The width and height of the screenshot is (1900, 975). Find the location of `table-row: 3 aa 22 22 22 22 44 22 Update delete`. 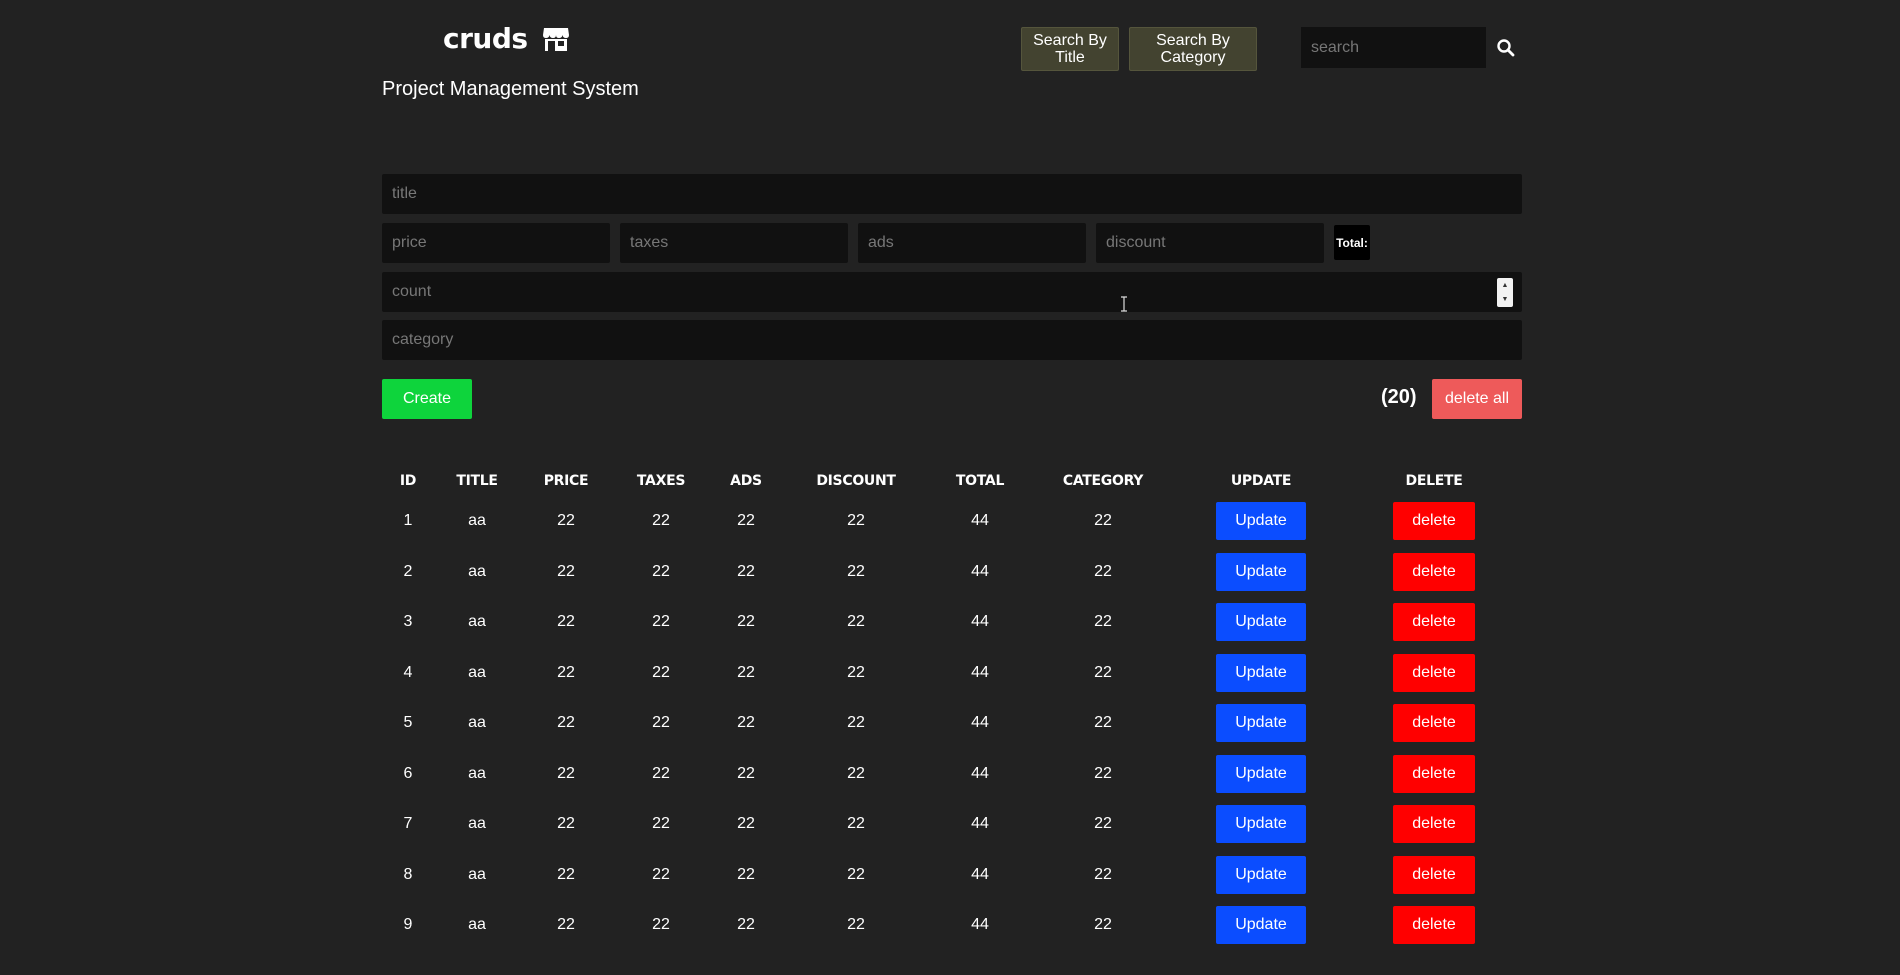

table-row: 3 aa 22 22 22 22 44 22 Update delete is located at coordinates (952, 622).